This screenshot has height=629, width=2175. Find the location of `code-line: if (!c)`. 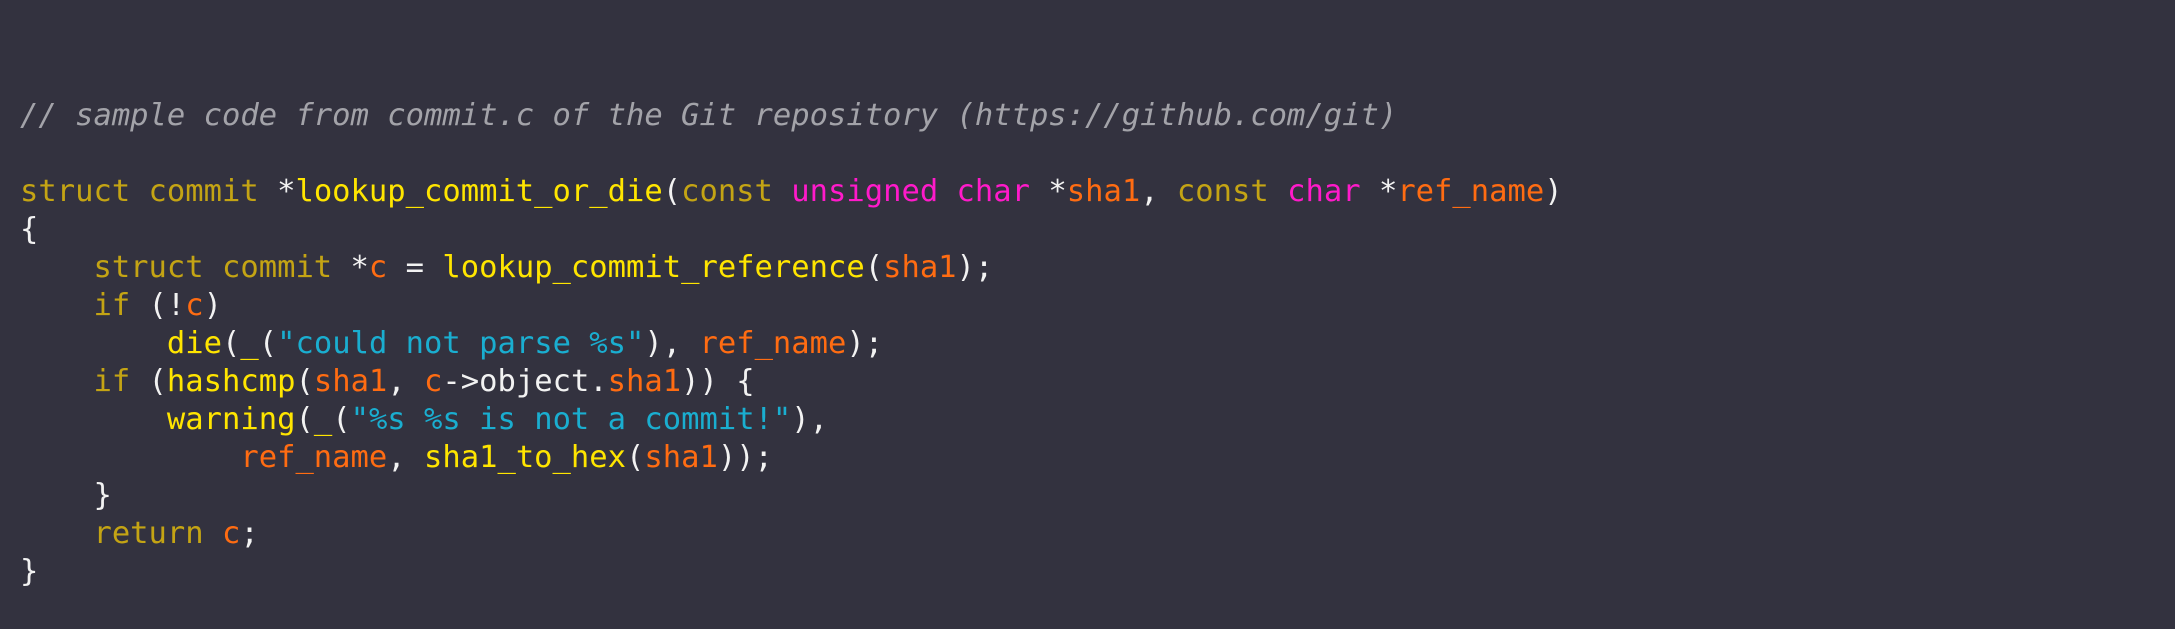

code-line: if (!c) is located at coordinates (1097, 306).